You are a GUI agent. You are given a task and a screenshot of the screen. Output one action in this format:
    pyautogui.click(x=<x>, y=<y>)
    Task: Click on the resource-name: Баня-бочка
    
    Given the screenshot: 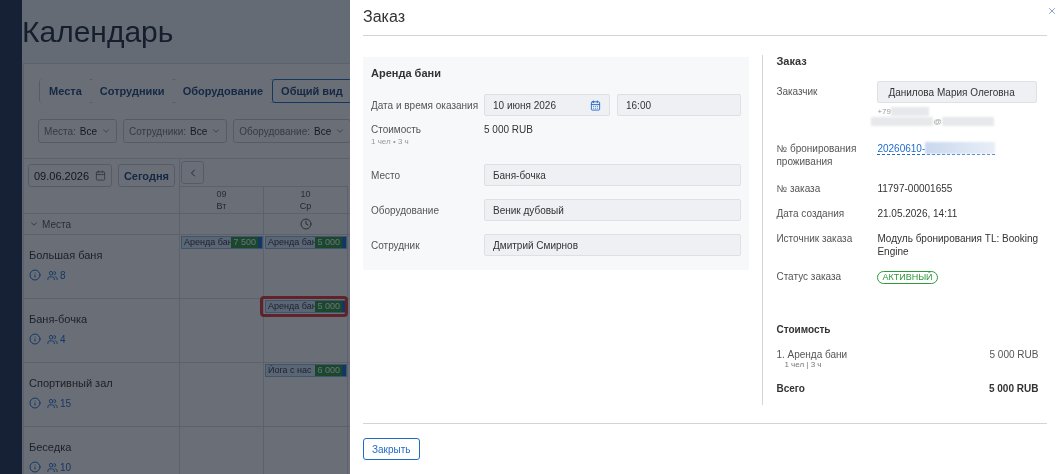 What is the action you would take?
    pyautogui.click(x=59, y=319)
    